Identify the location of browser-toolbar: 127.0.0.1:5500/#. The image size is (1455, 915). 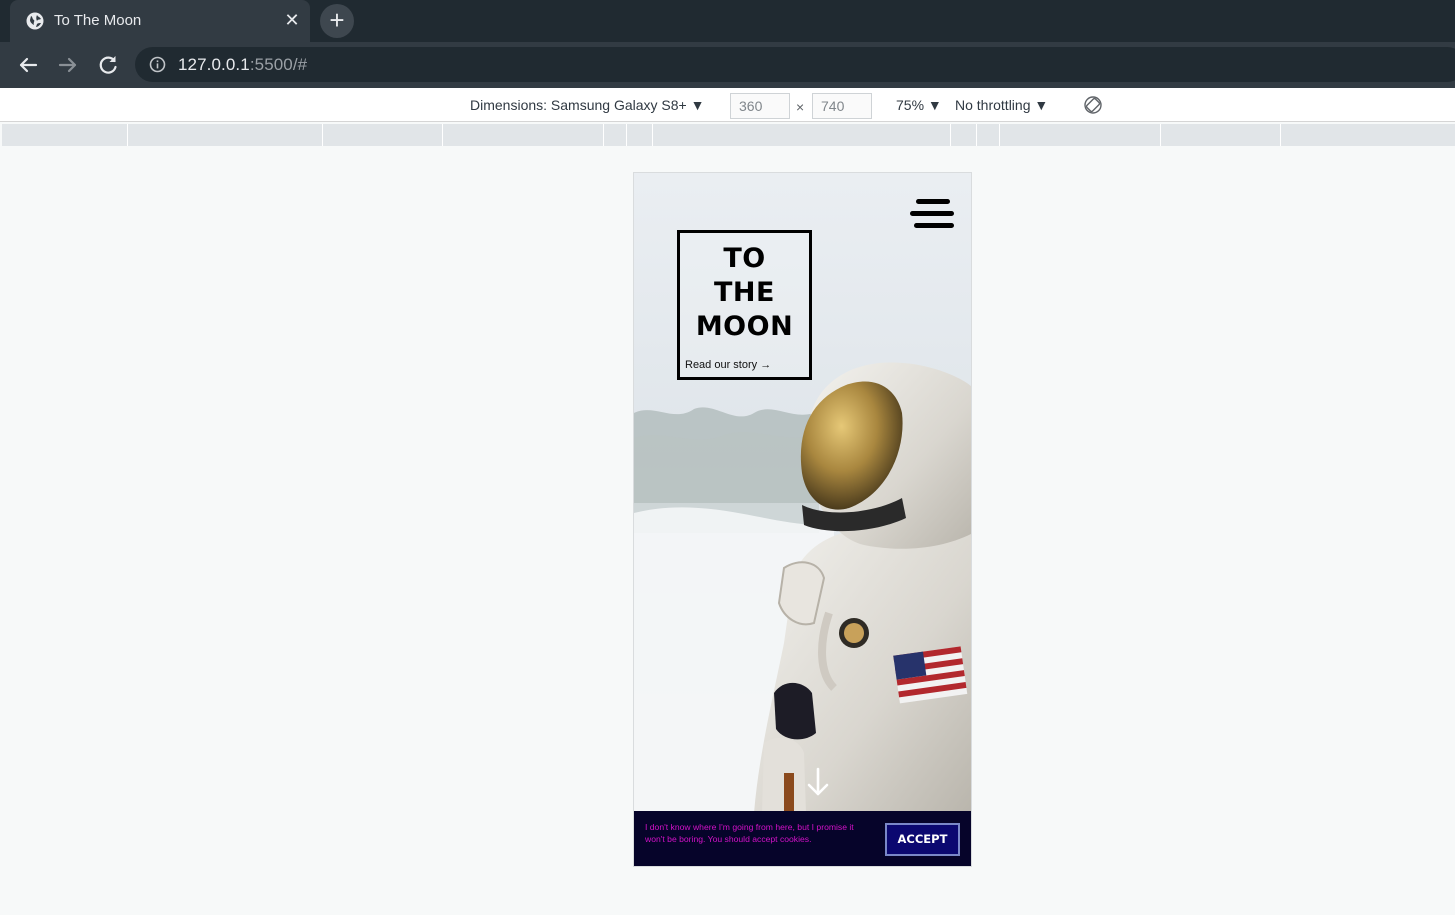
(727, 65).